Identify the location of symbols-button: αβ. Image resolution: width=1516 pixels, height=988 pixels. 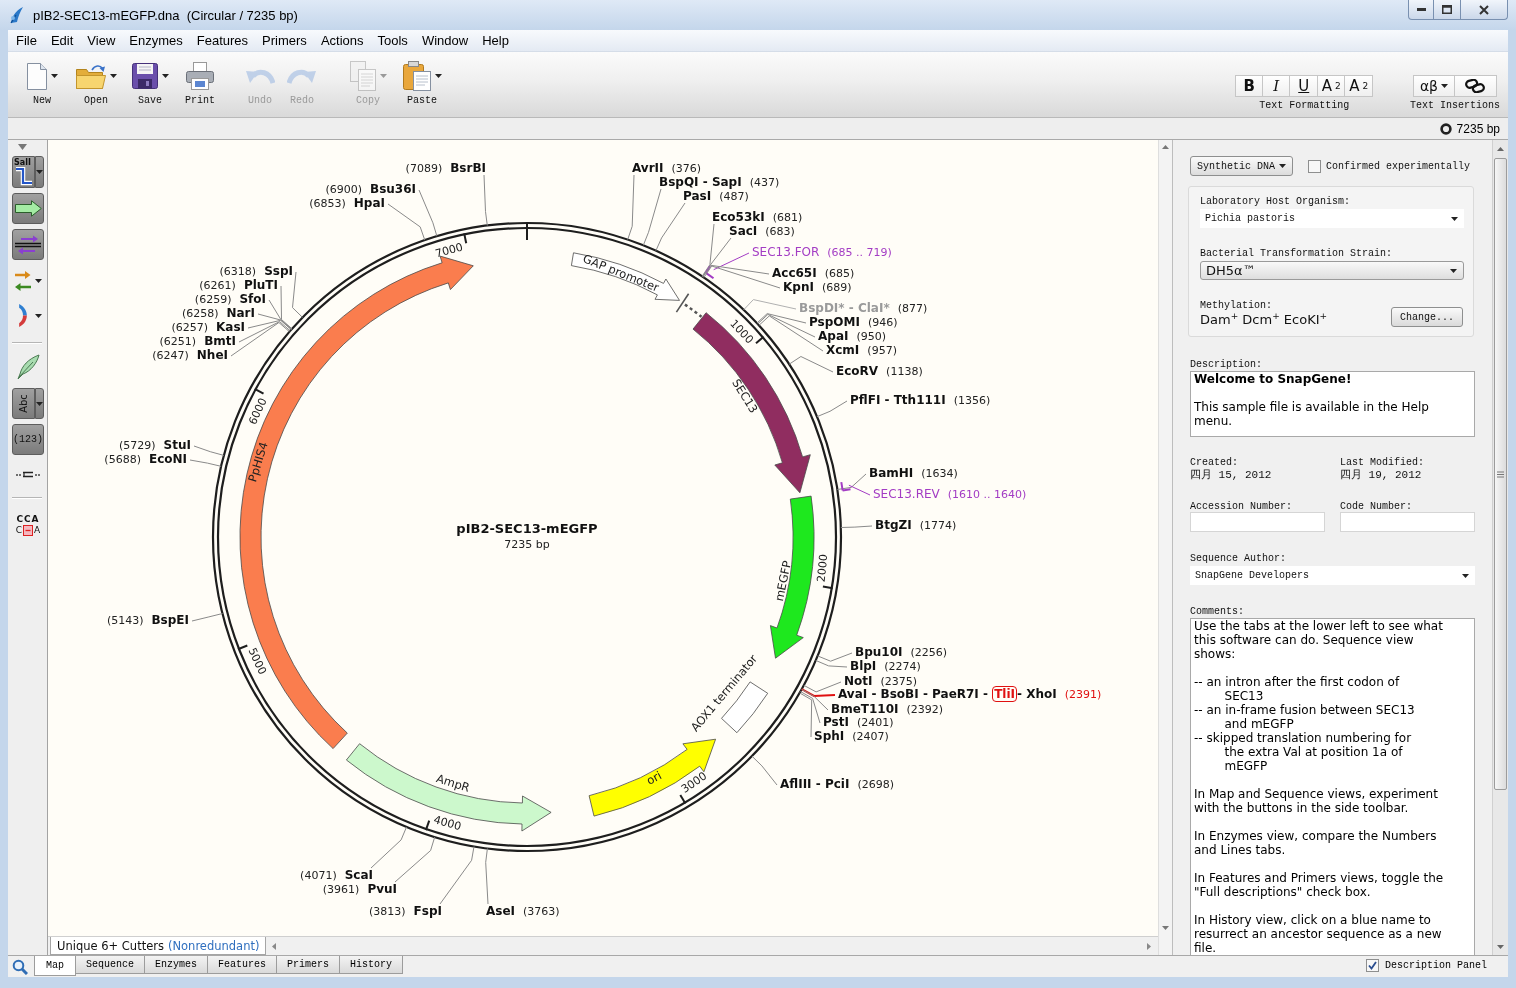
(1434, 86).